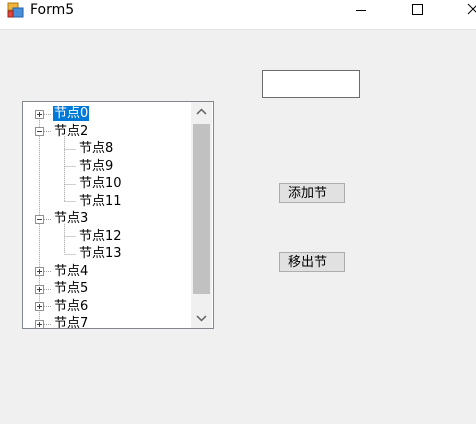 Image resolution: width=476 pixels, height=424 pixels. I want to click on tree-node-label: 节点0, so click(71, 113).